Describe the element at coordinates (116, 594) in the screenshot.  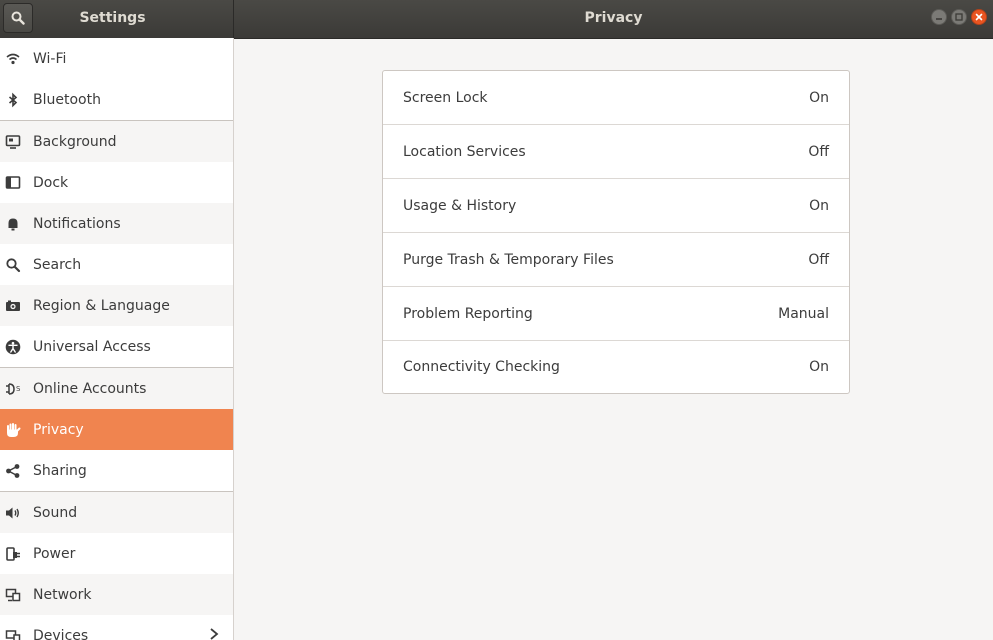
I see `sidebar-item-network: Network` at that location.